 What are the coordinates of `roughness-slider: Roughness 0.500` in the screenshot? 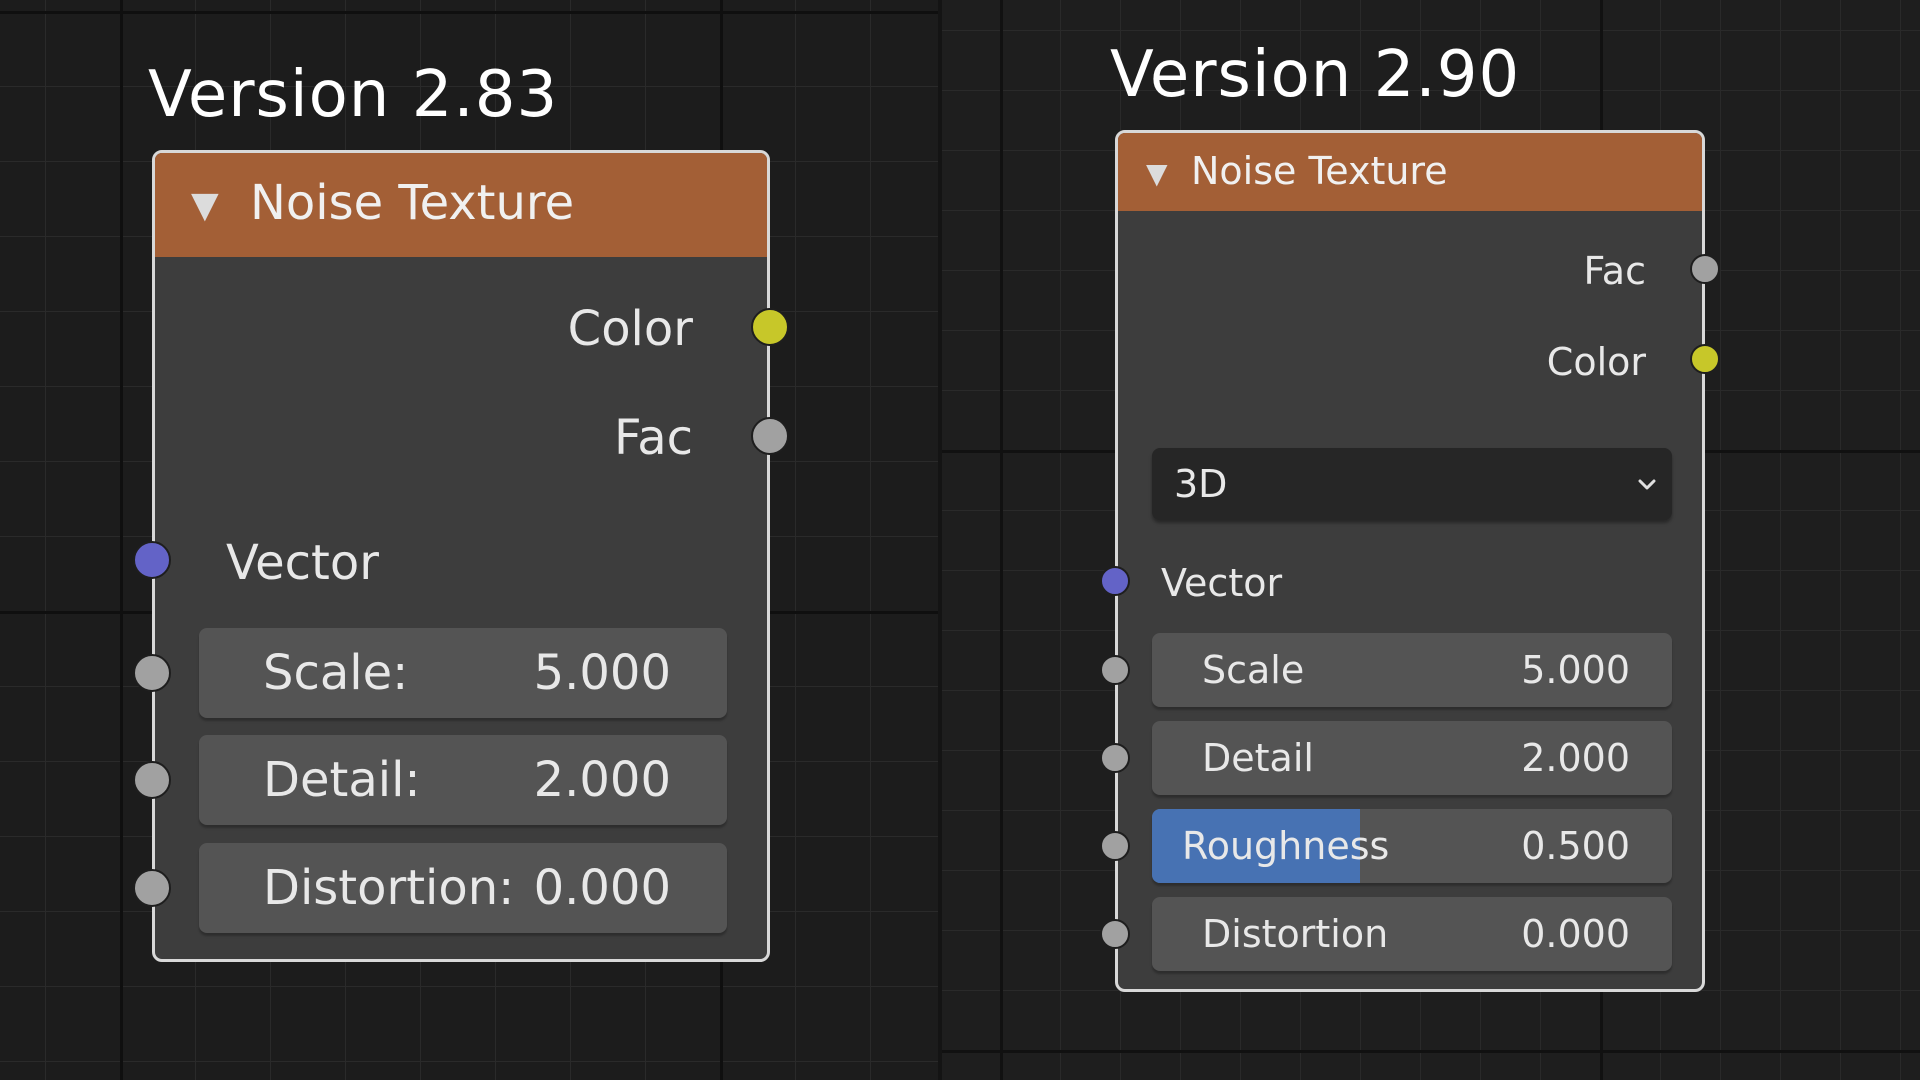 It's located at (1412, 846).